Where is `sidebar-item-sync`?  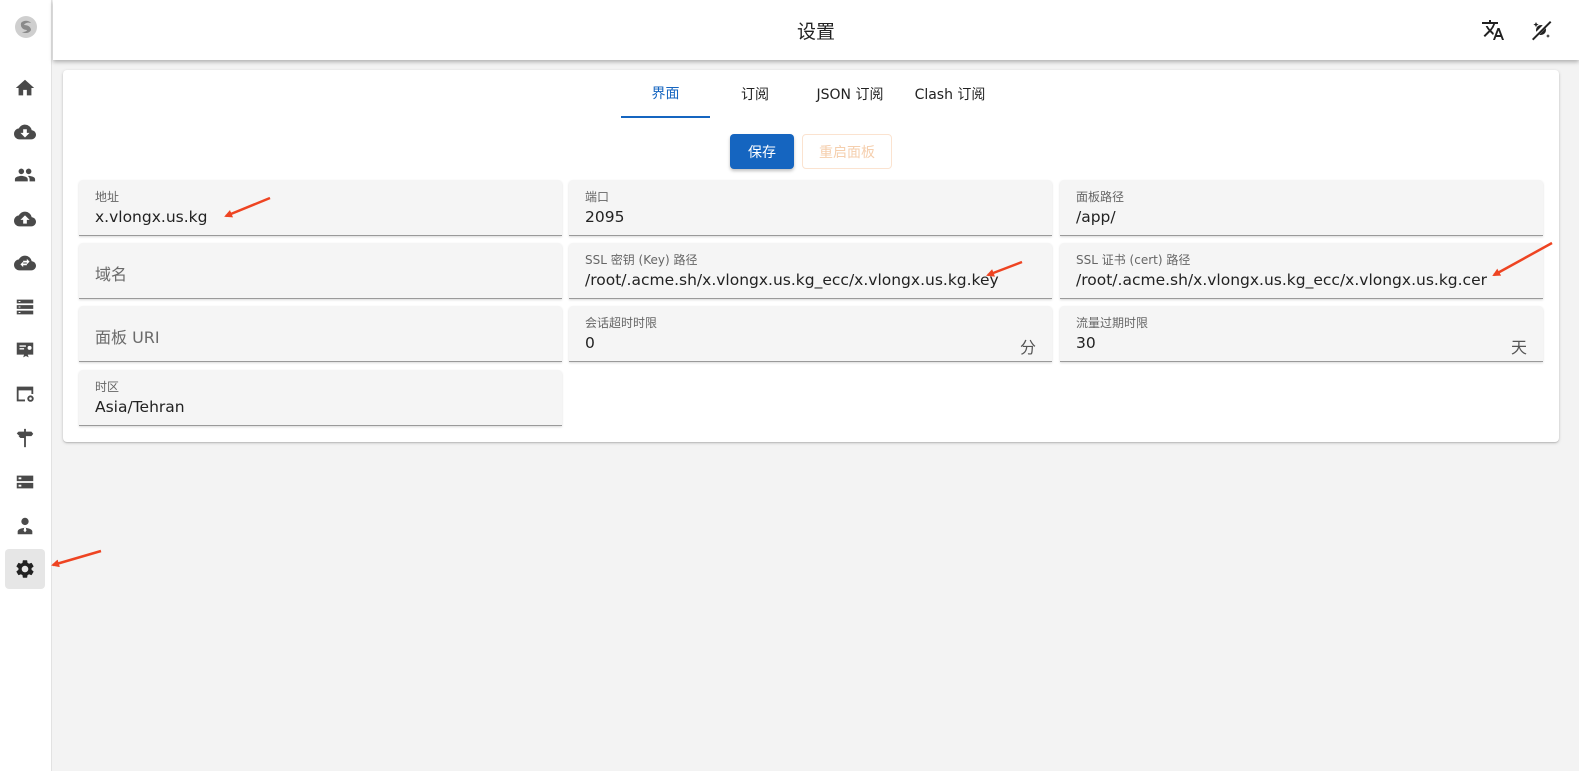
sidebar-item-sync is located at coordinates (25, 263).